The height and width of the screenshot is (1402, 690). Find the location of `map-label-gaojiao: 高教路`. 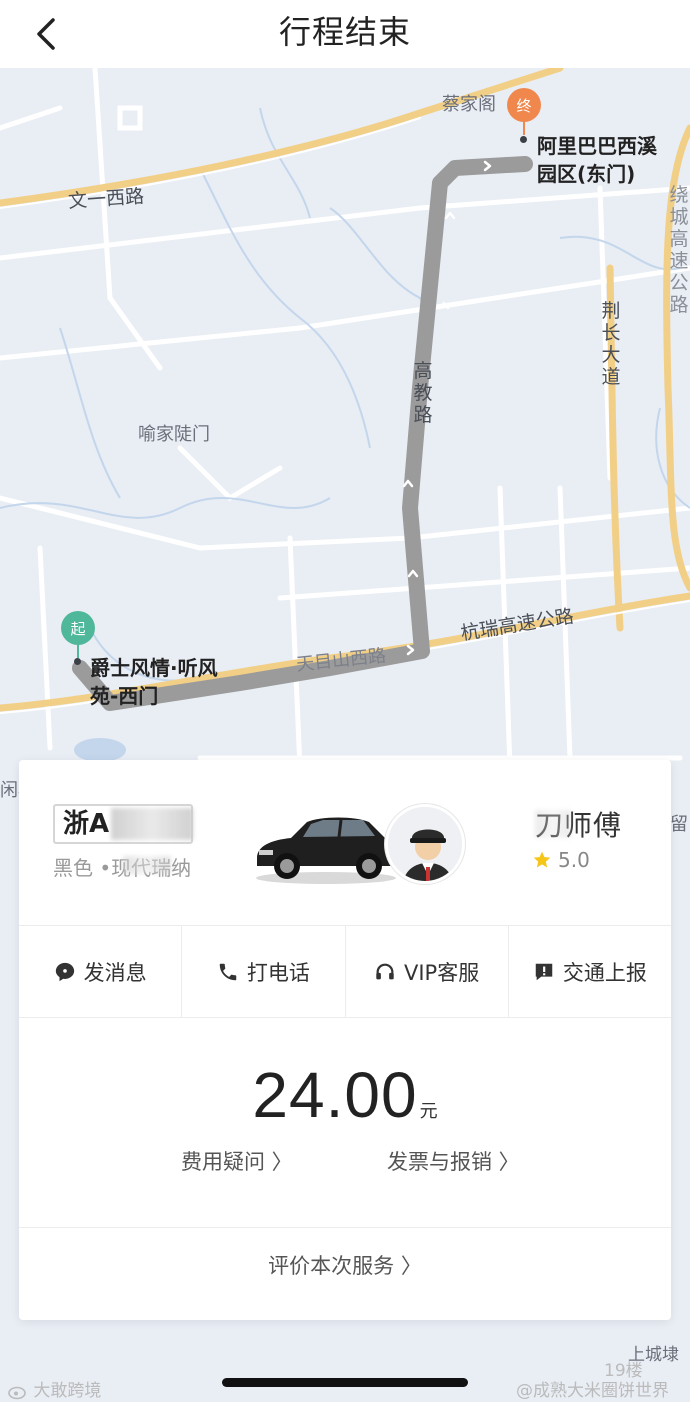

map-label-gaojiao: 高教路 is located at coordinates (423, 393).